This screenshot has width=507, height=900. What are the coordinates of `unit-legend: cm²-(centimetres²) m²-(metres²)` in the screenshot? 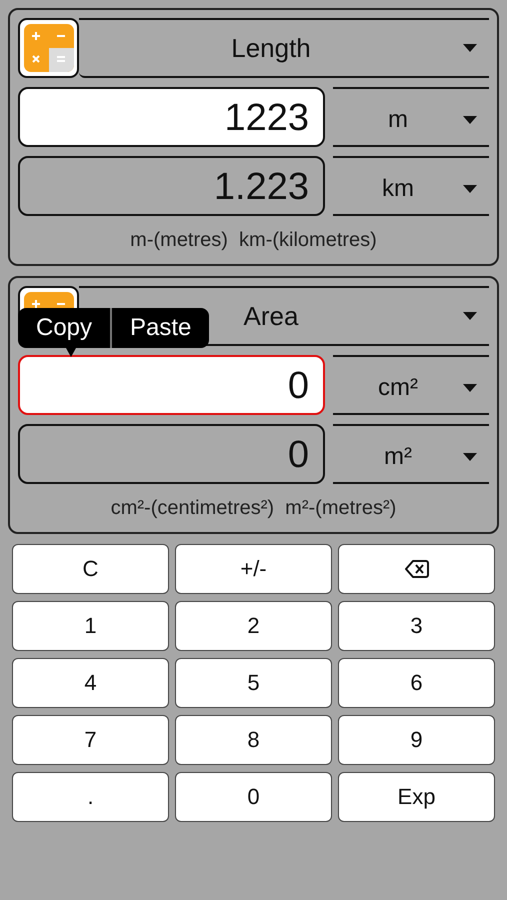 It's located at (253, 508).